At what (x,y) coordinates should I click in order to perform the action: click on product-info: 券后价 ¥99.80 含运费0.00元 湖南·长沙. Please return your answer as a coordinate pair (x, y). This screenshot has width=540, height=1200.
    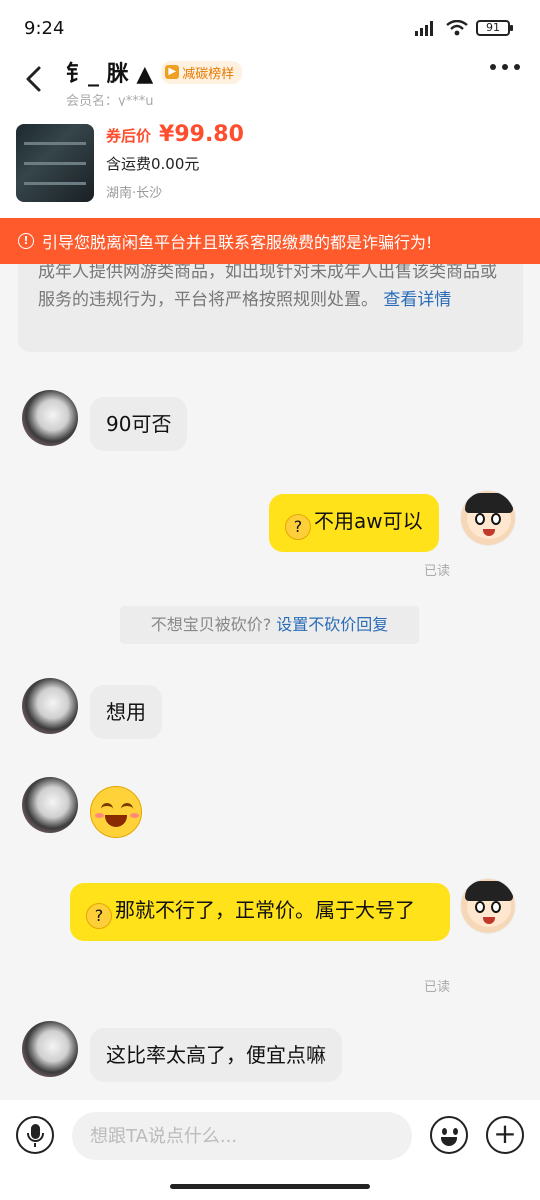
    Looking at the image, I should click on (175, 161).